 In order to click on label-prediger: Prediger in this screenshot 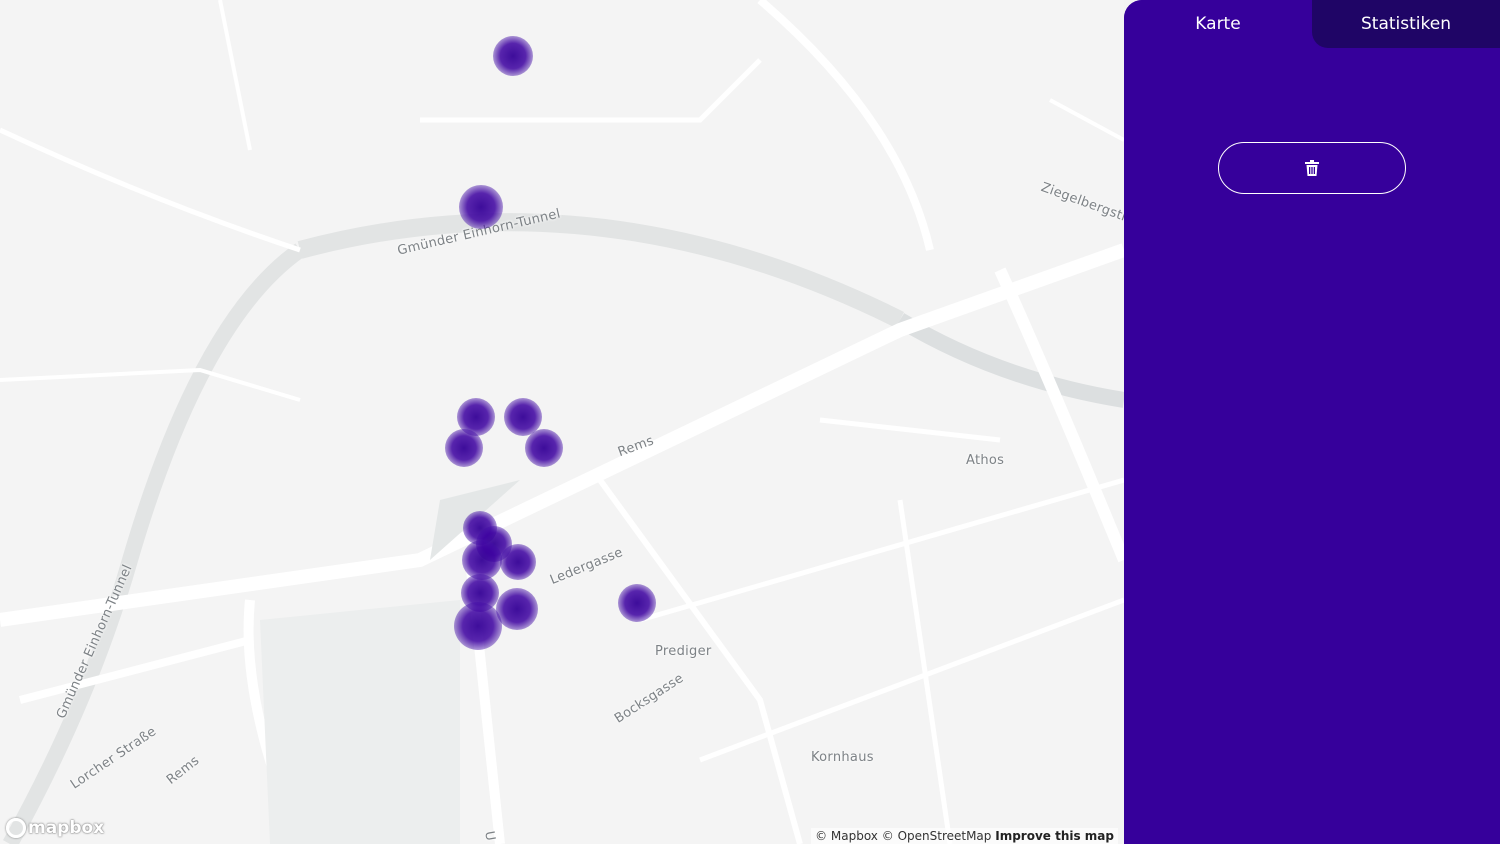, I will do `click(683, 651)`.